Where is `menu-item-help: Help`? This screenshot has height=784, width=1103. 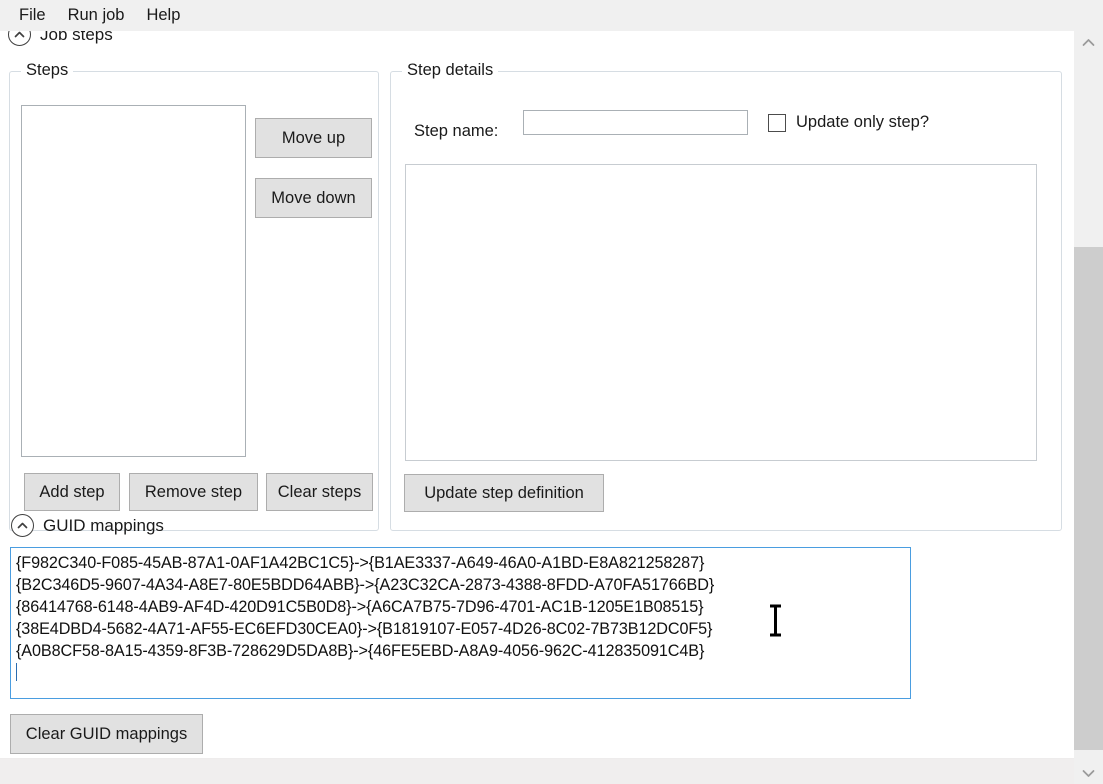
menu-item-help: Help is located at coordinates (163, 15).